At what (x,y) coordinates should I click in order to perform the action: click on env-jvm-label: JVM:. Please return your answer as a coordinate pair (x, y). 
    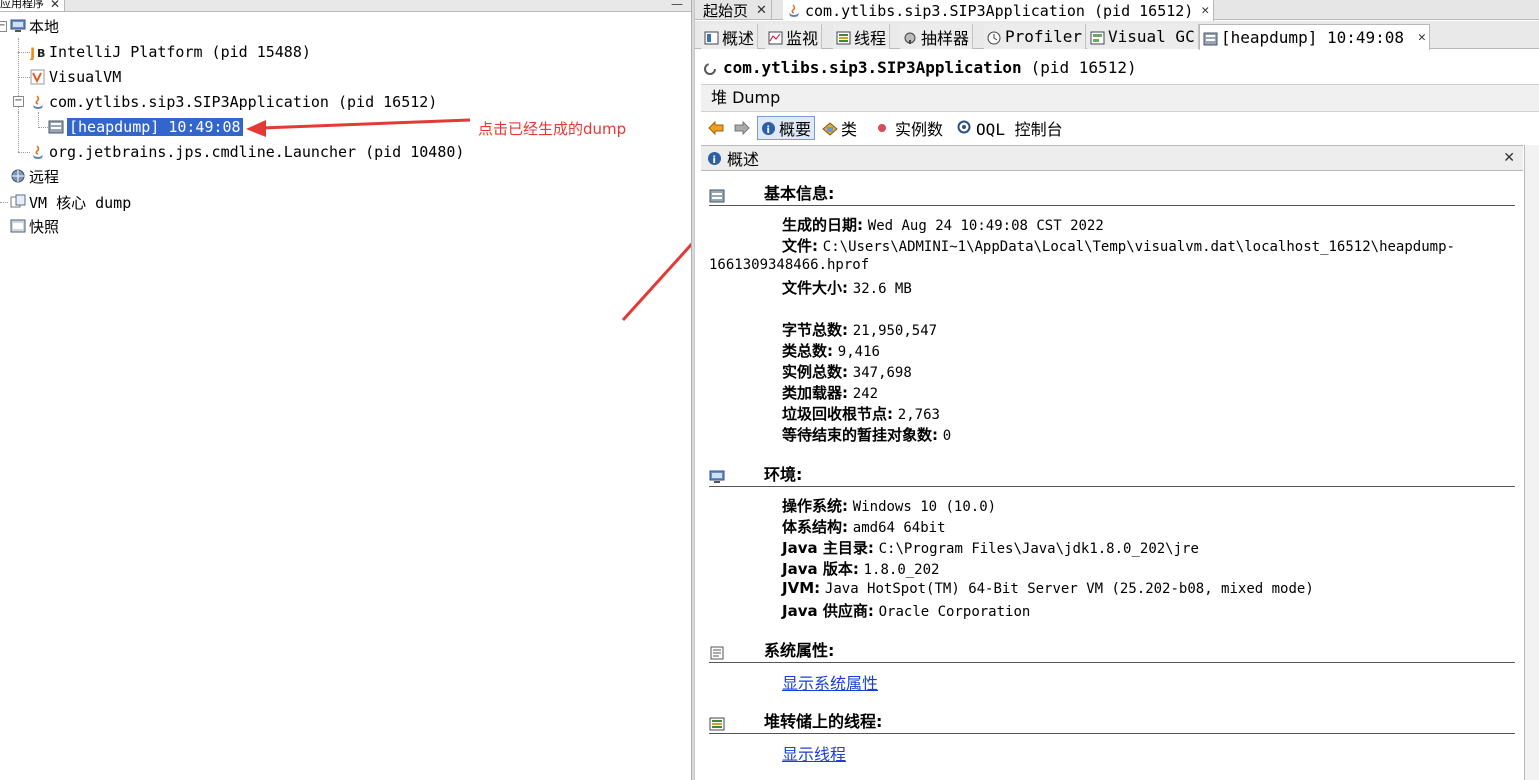
    Looking at the image, I should click on (801, 588).